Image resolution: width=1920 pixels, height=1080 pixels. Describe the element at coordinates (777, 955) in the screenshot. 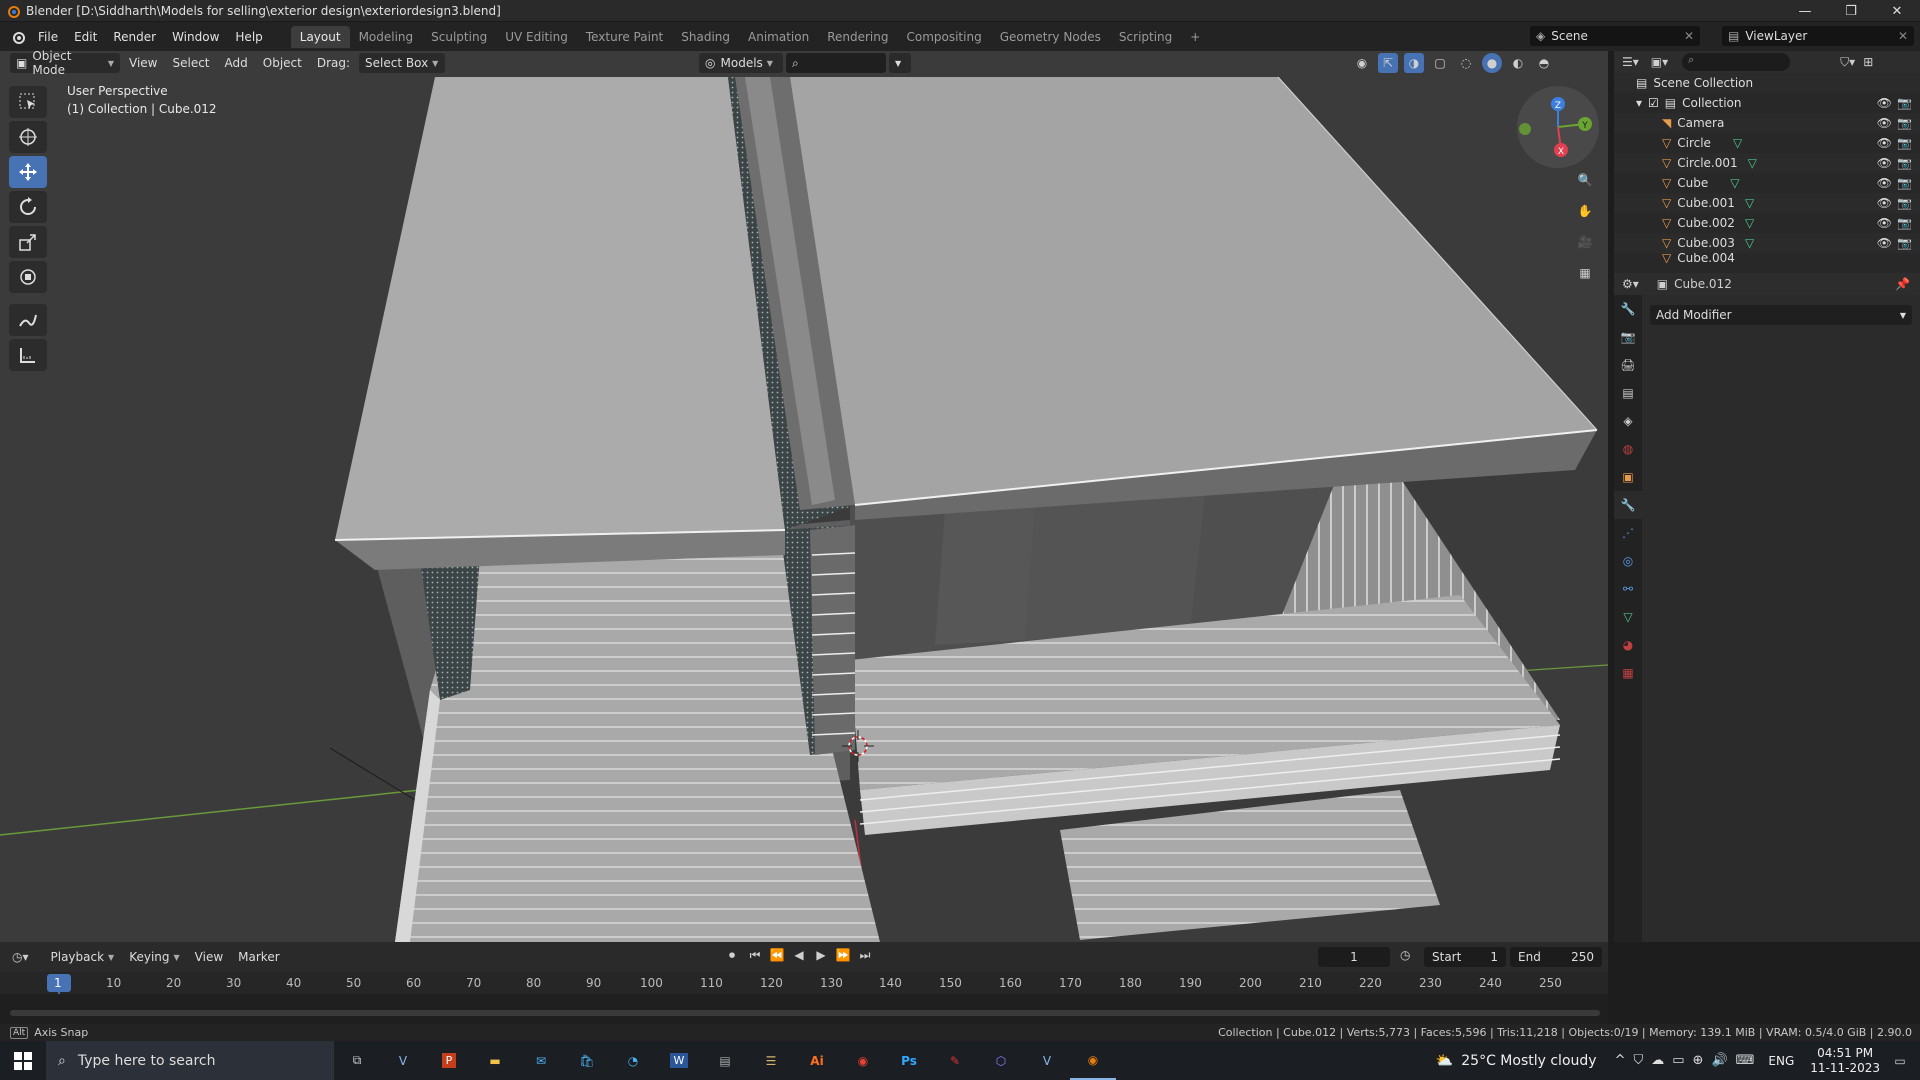

I see `prev-keyframe-icon: ⏪` at that location.